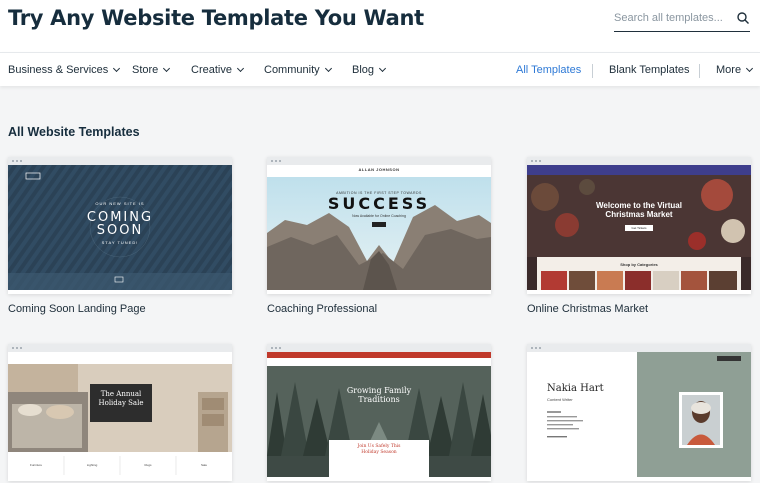 Image resolution: width=760 pixels, height=483 pixels. Describe the element at coordinates (639, 264) in the screenshot. I see `preview-footer: Shop by Categories` at that location.